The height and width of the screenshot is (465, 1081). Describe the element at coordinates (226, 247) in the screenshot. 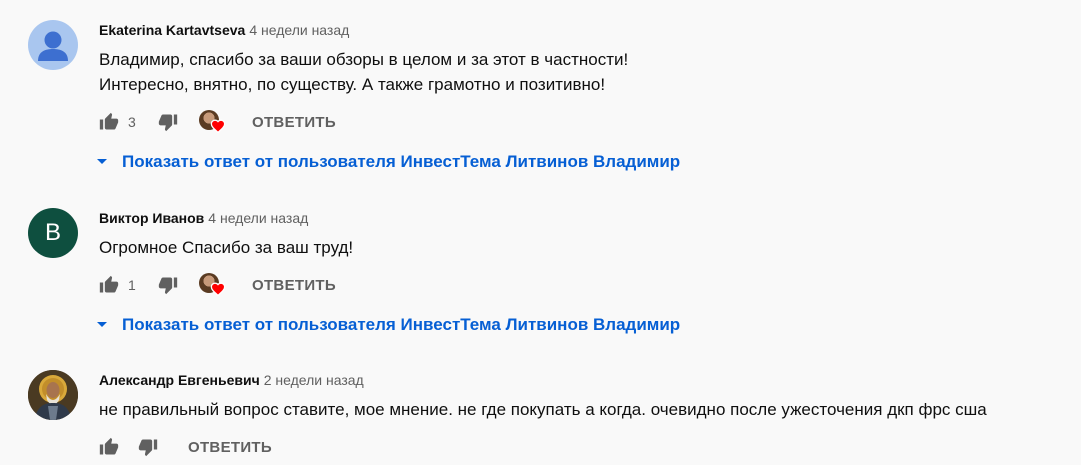

I see `comment-line: Огромное Спасибо за ваш труд!` at that location.